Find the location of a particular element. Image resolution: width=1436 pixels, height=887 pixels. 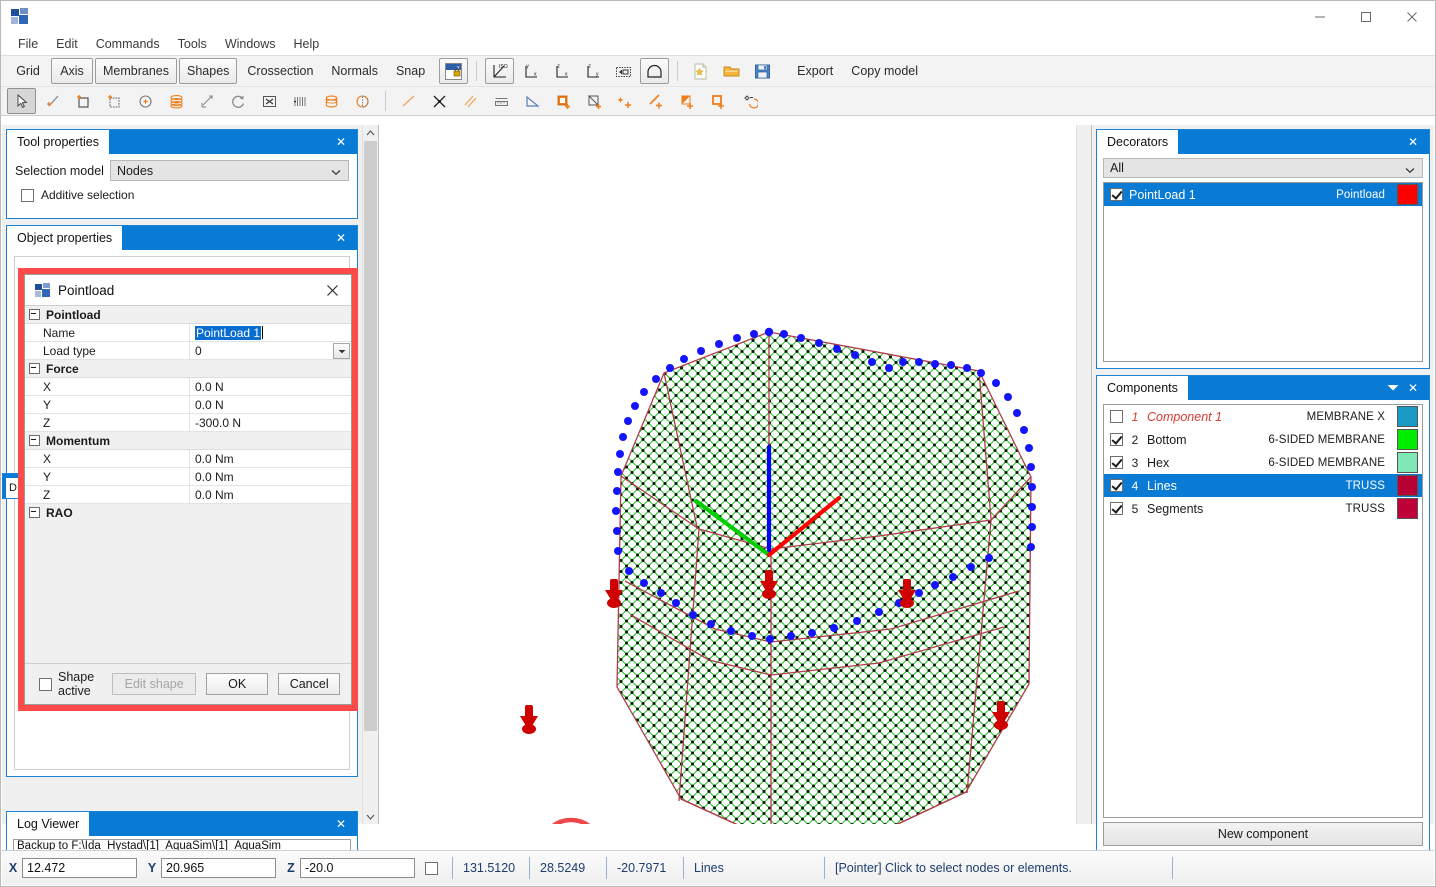

property-value: 0.0 N is located at coordinates (270, 386).